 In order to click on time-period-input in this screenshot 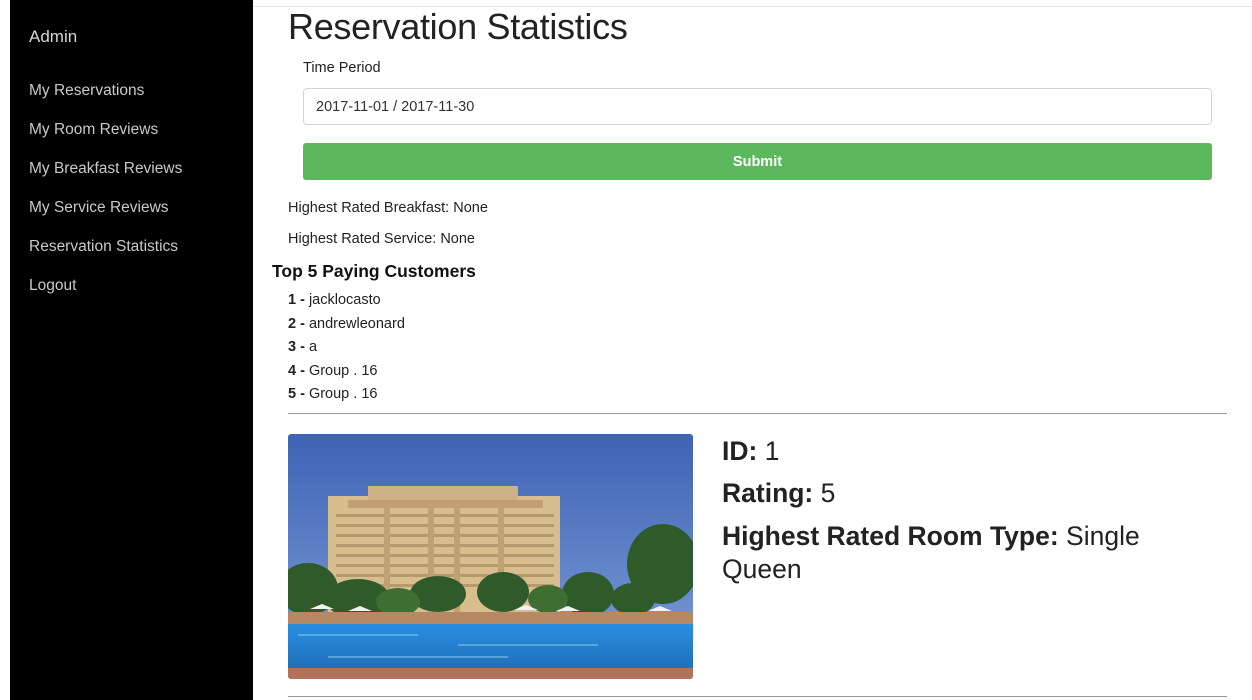, I will do `click(757, 106)`.